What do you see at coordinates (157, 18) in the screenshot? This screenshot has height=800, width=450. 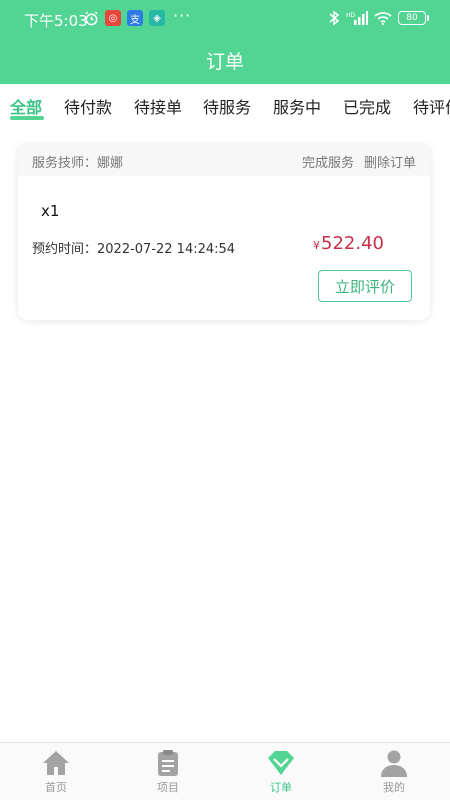 I see `security-app-icon: ◈` at bounding box center [157, 18].